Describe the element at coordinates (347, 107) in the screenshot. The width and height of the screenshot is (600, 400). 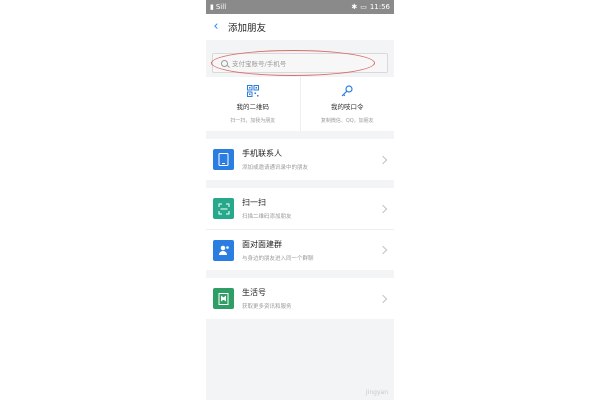
I see `my-password-code-label: 我的吱口令` at that location.